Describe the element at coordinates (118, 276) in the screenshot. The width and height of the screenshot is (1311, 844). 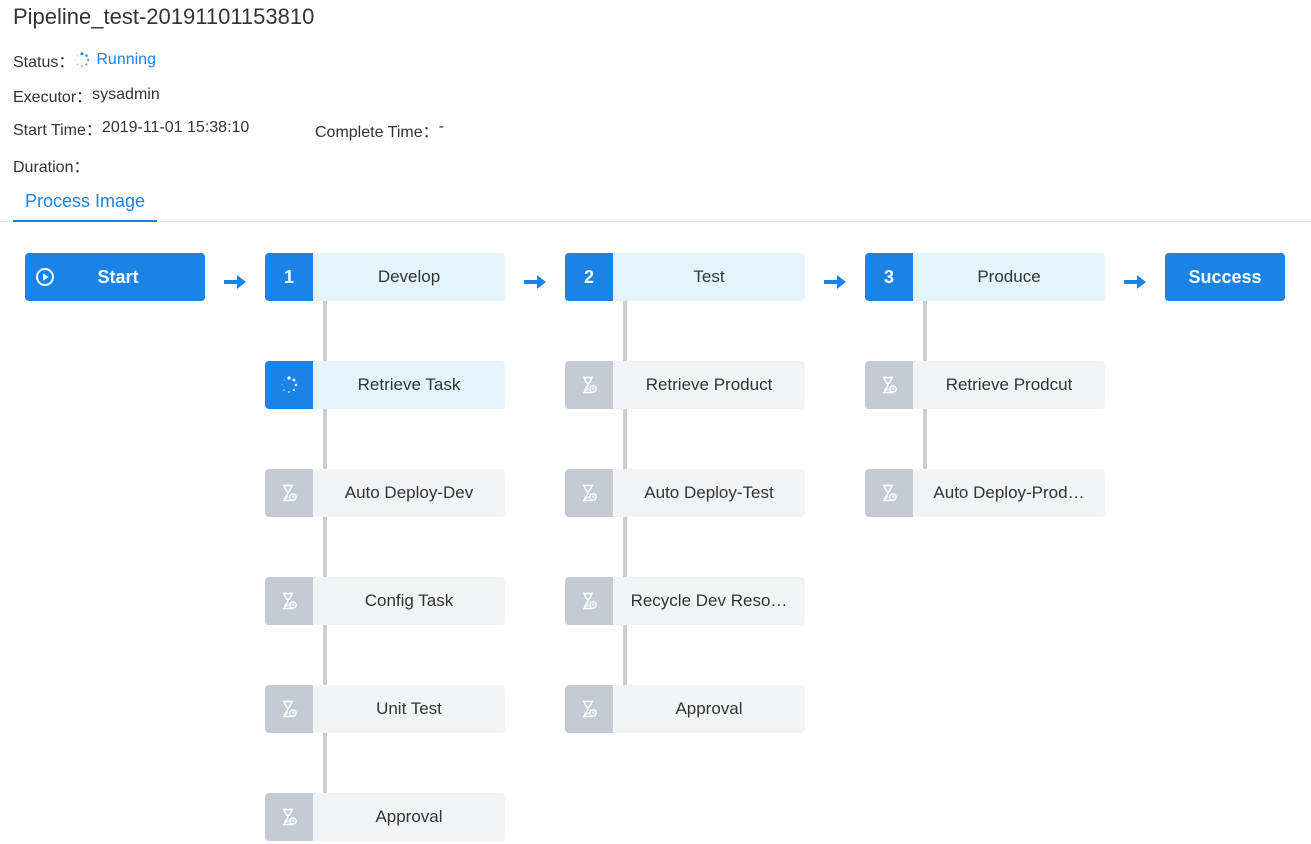
I see `start-label: Start` at that location.